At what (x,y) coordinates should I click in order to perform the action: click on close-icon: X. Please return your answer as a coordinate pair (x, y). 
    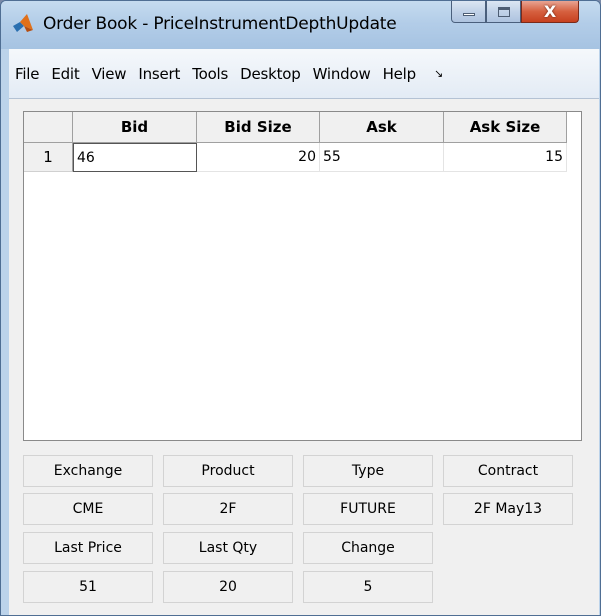
    Looking at the image, I should click on (550, 11).